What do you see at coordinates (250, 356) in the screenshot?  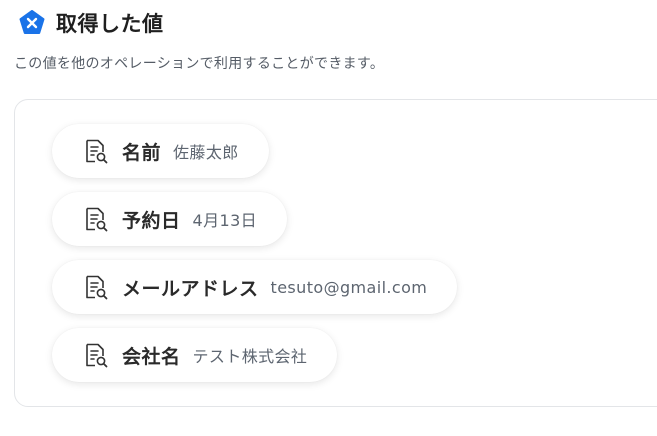 I see `field-value: テスト株式会社` at bounding box center [250, 356].